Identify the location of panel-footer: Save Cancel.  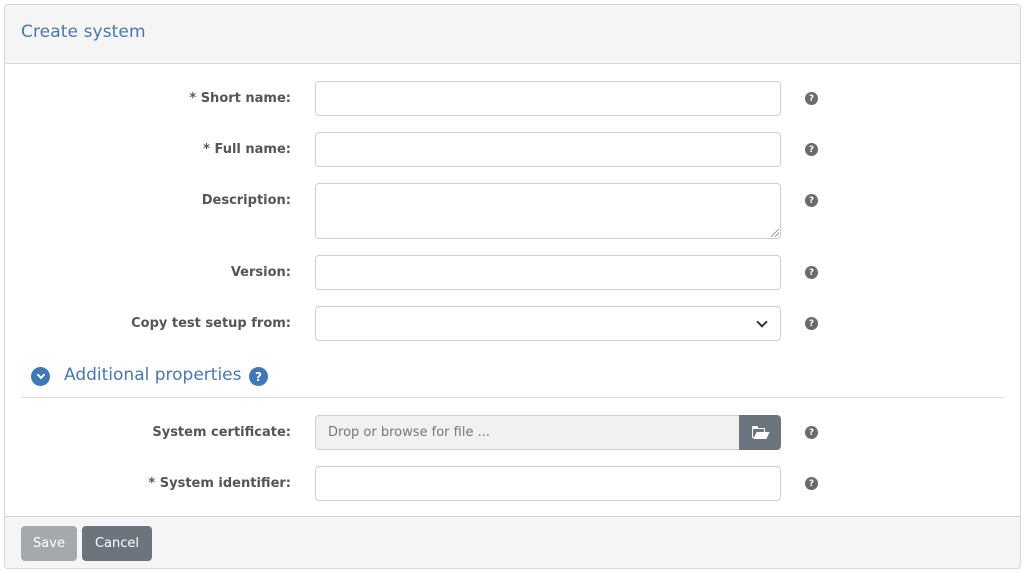
(512, 542).